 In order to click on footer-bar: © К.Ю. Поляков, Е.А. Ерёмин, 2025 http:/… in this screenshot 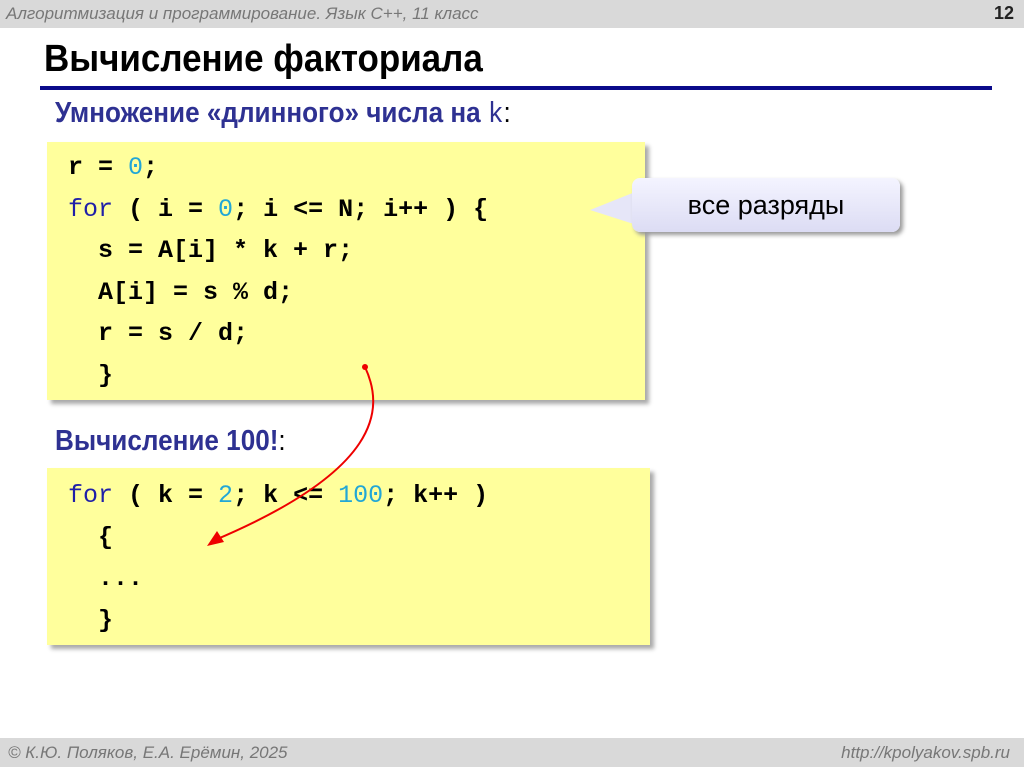, I will do `click(512, 752)`.